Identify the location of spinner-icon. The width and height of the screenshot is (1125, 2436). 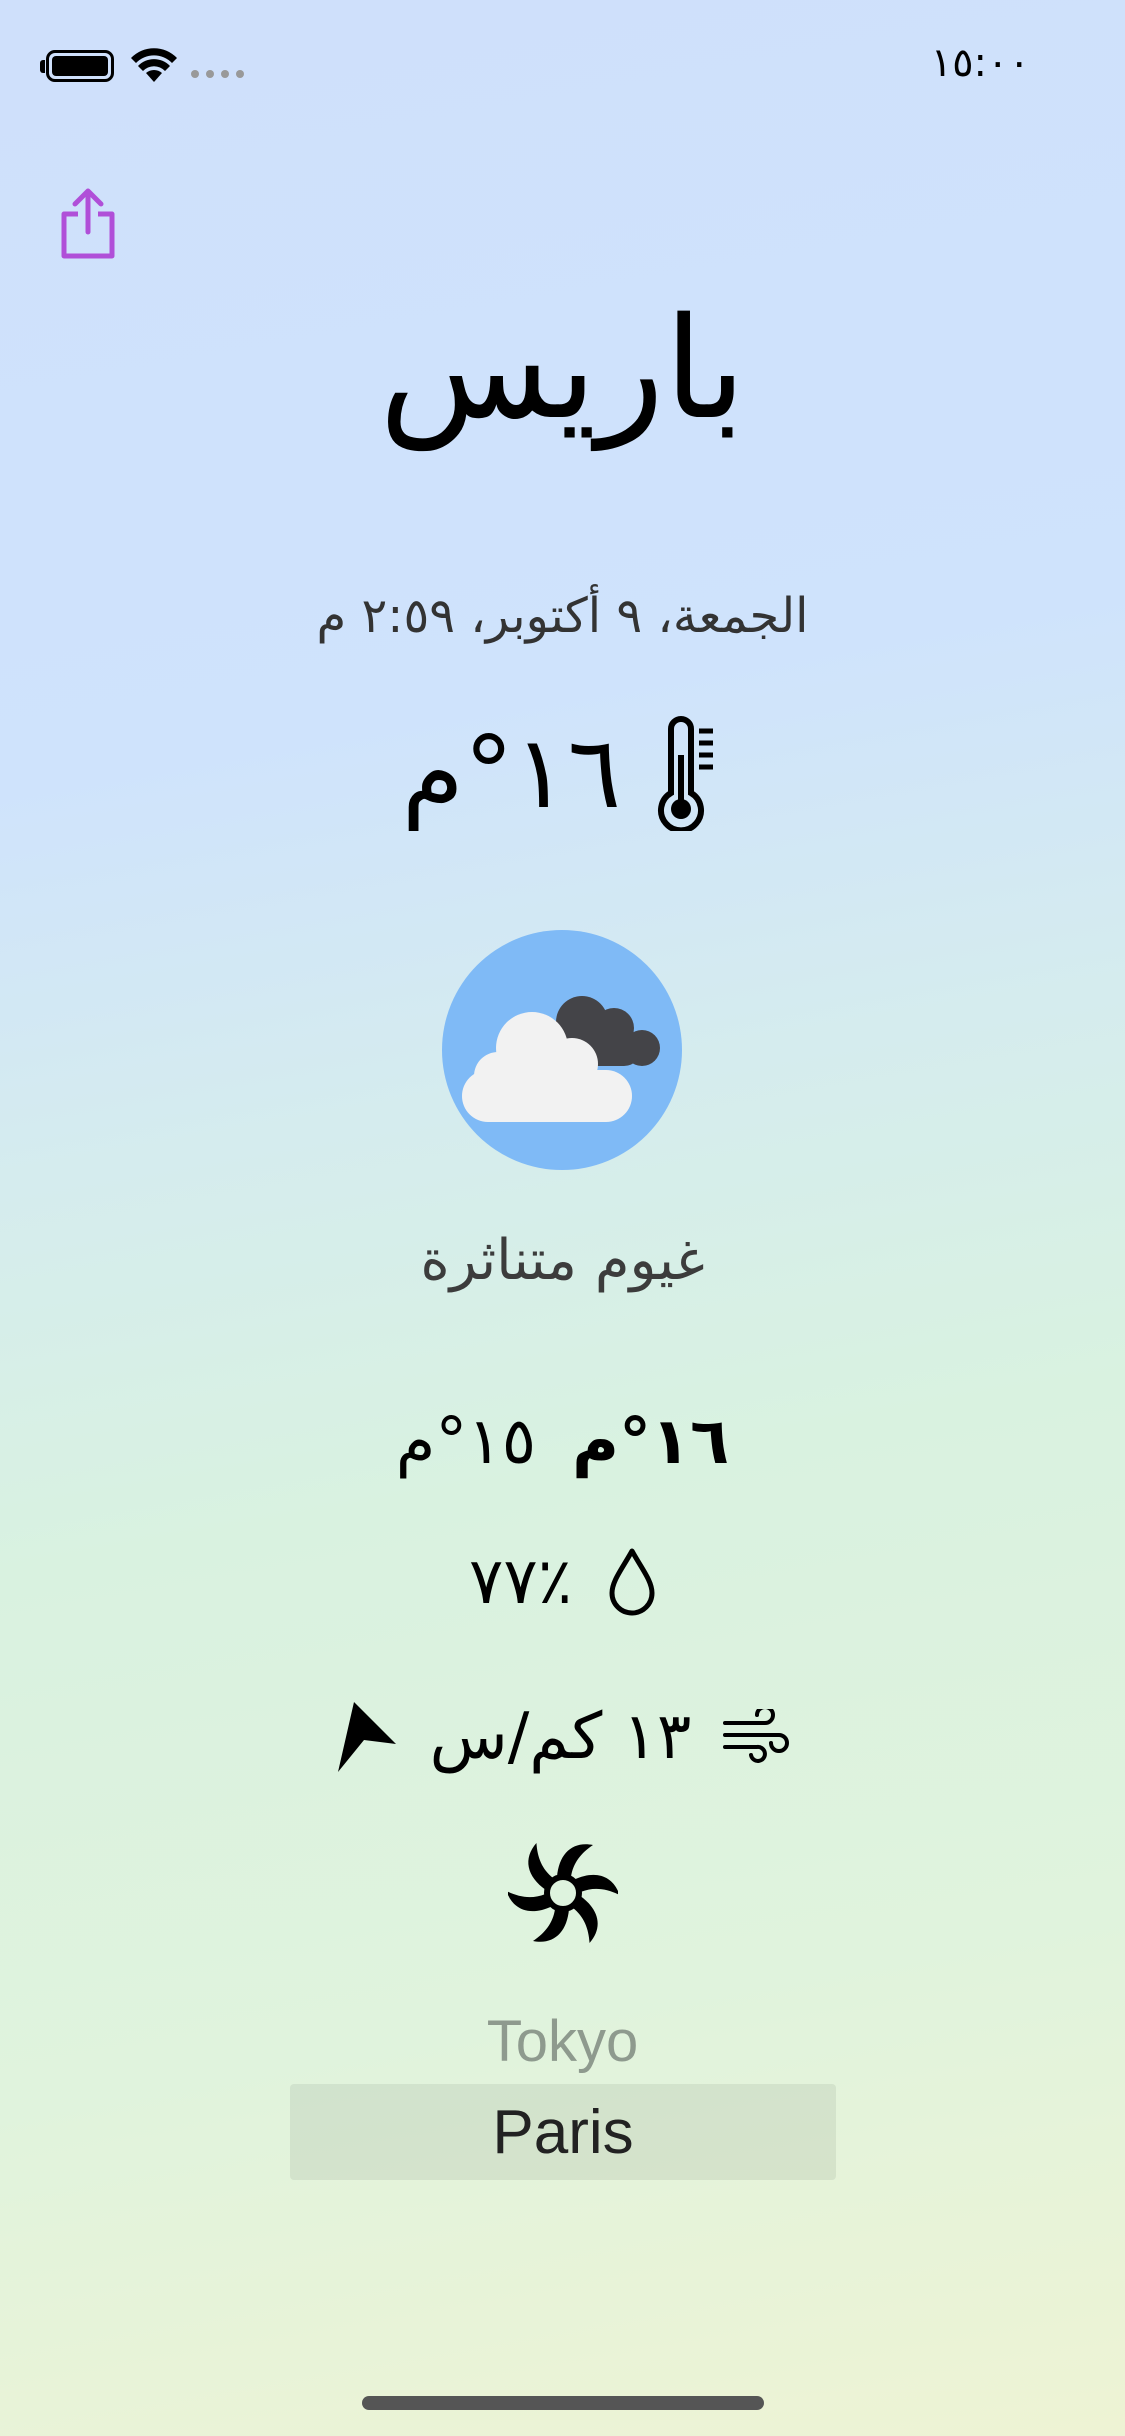
(563, 1893).